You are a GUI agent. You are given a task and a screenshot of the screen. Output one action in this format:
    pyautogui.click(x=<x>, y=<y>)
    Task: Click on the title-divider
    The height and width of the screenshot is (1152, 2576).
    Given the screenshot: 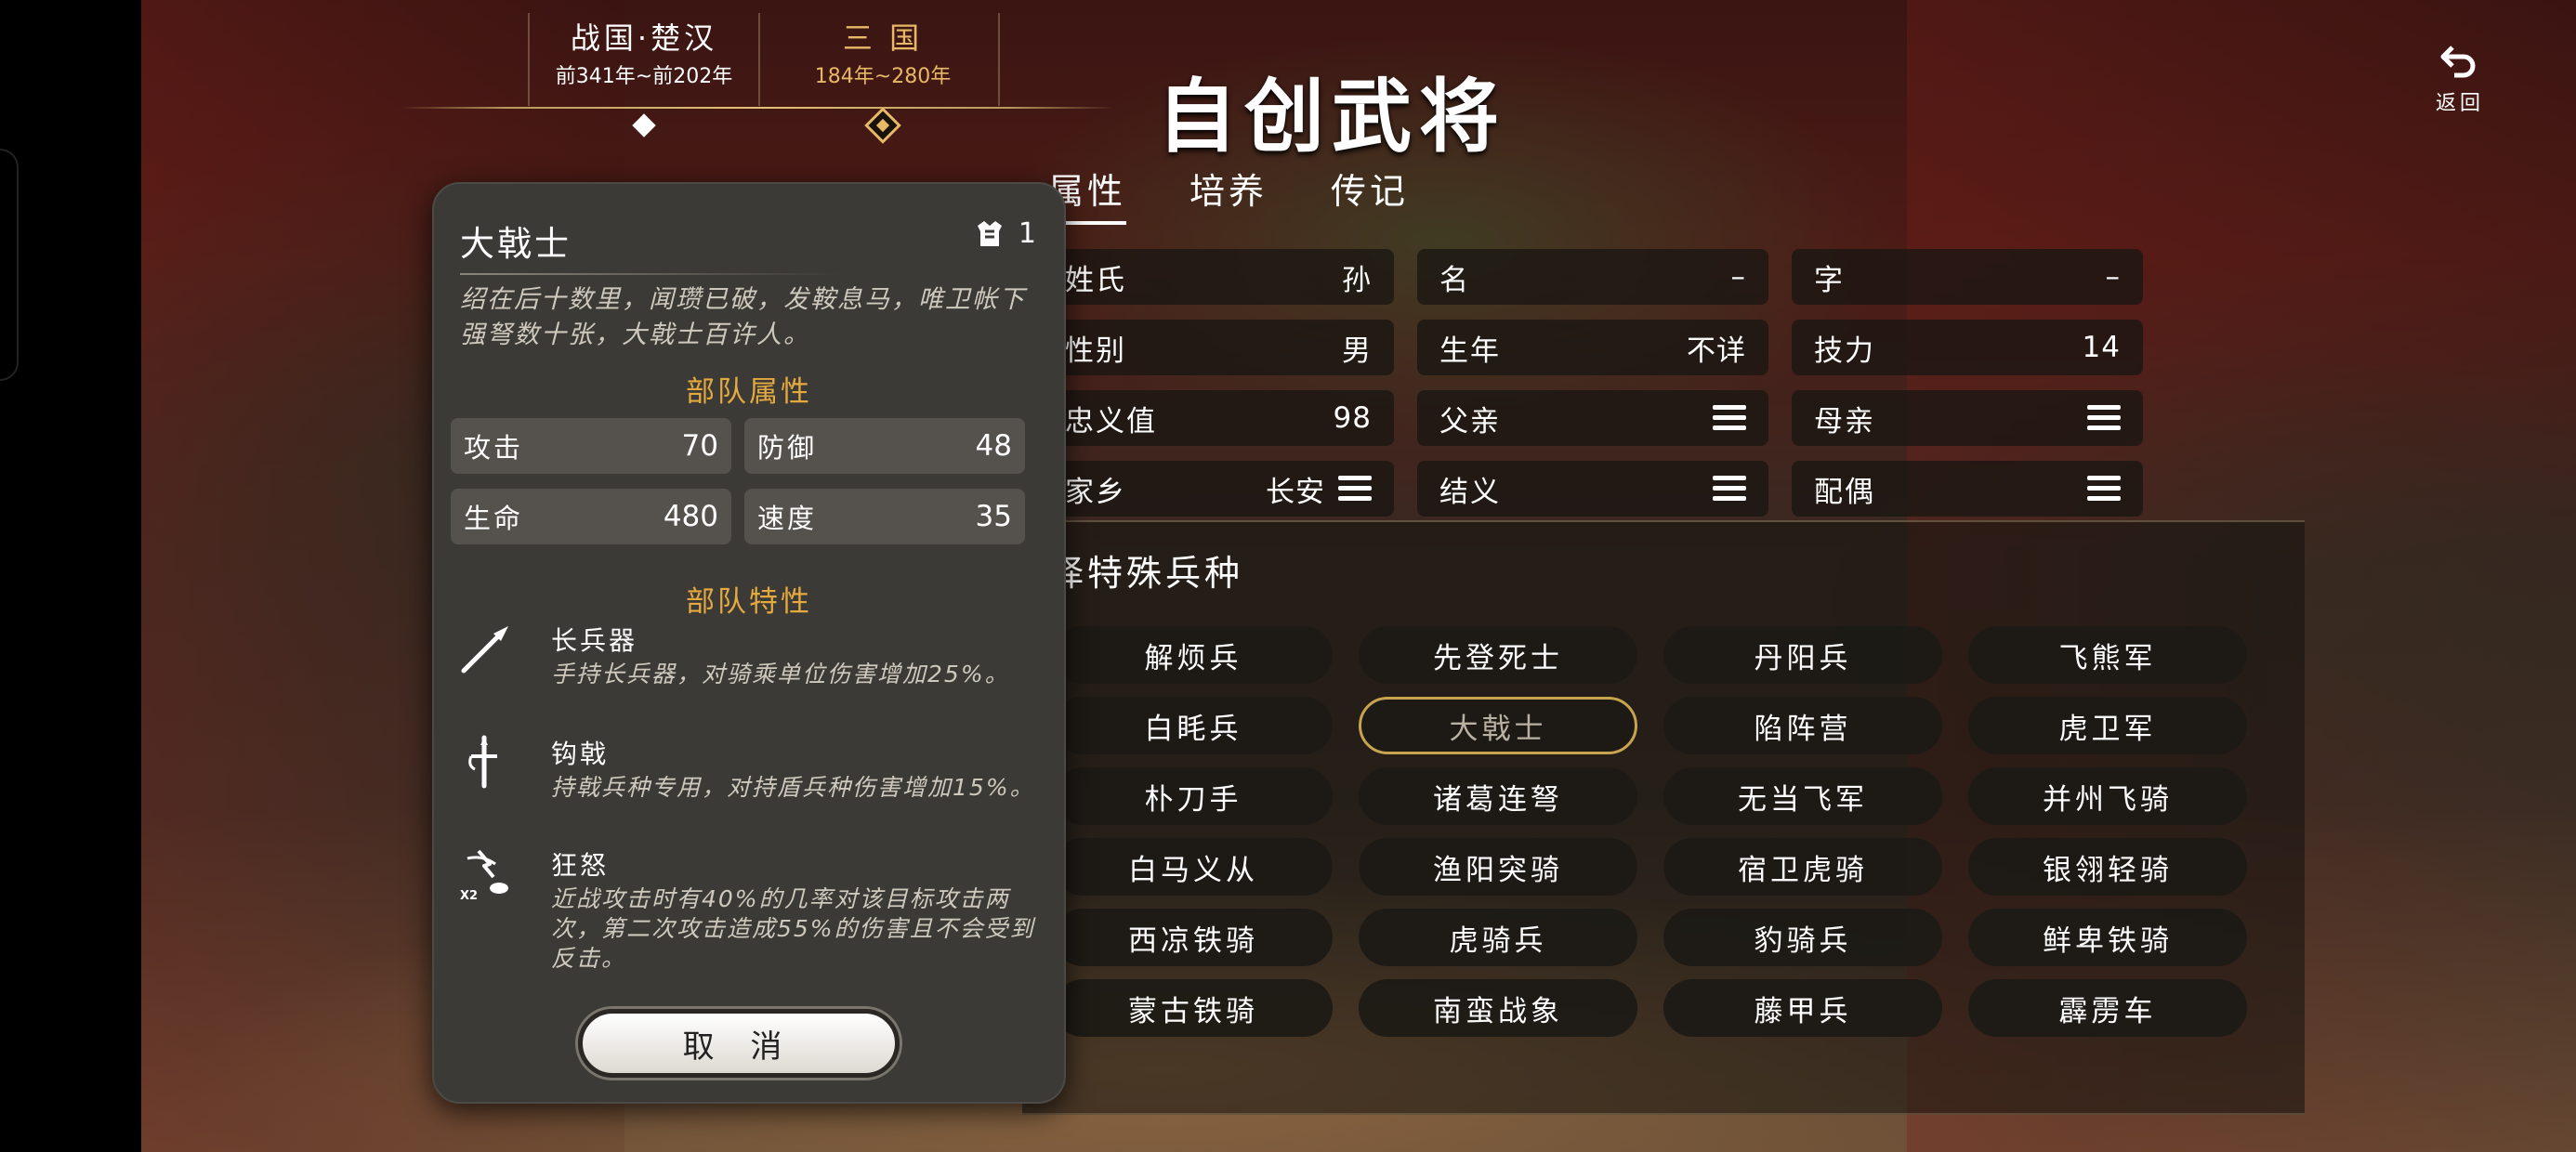 What is the action you would take?
    pyautogui.click(x=650, y=274)
    